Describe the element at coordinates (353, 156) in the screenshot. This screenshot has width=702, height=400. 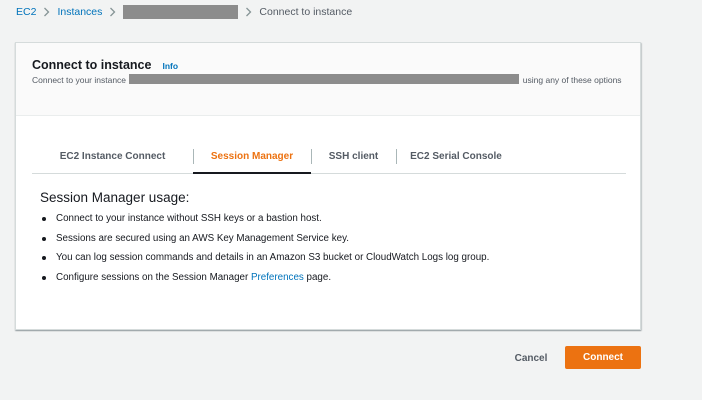
I see `tab-ssh-client: SSH client` at that location.